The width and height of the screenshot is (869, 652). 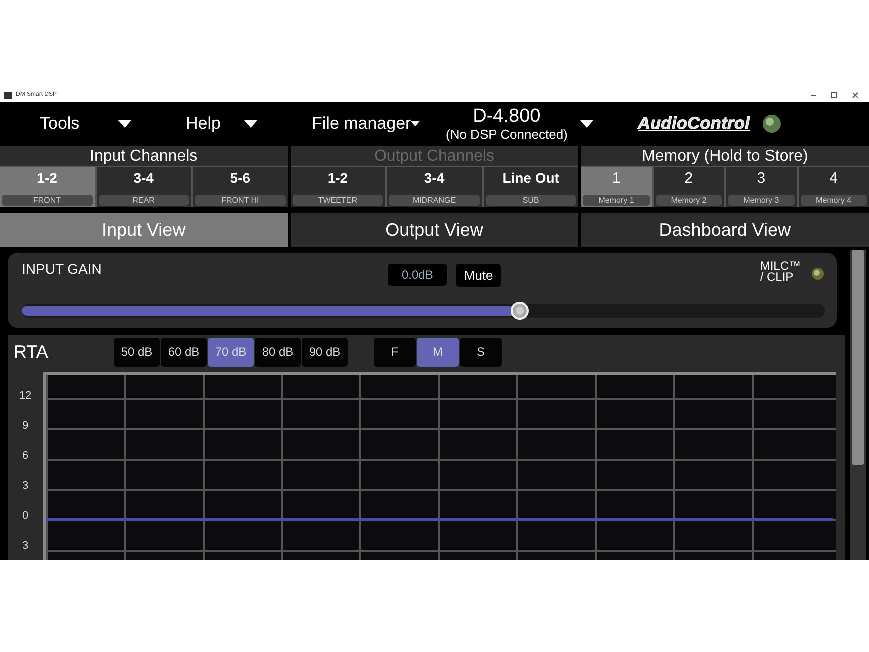 I want to click on view-tab: Dashboard View, so click(x=725, y=230).